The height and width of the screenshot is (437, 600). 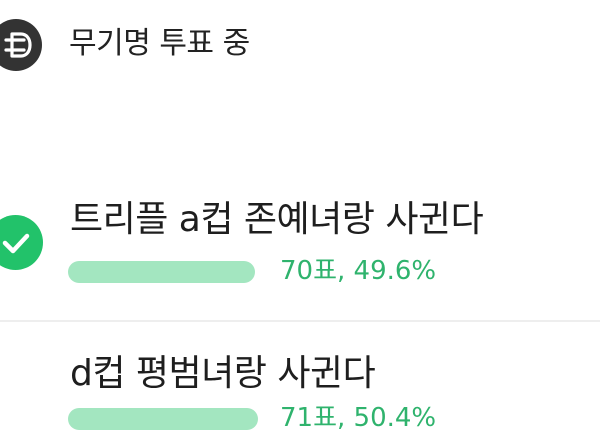 I want to click on poll-option-label: 트리플 a컵 존예녀랑 사귄다, so click(x=277, y=219).